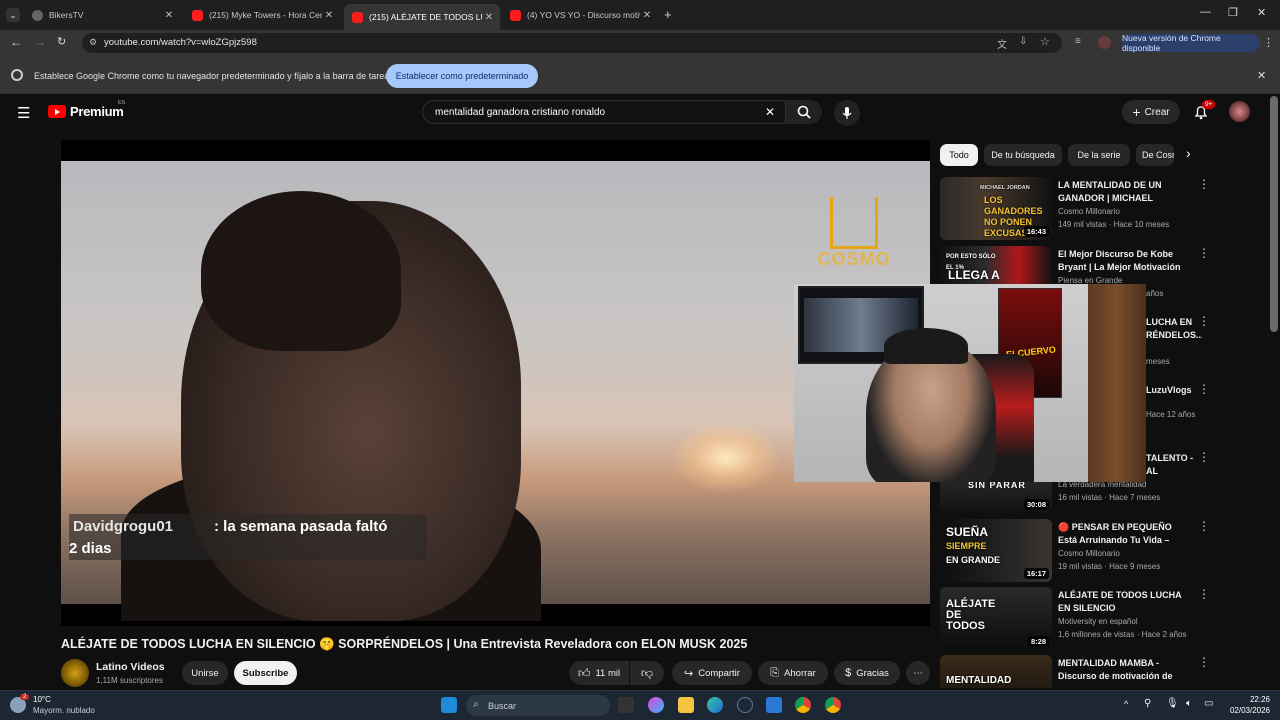  I want to click on person-hair, so click(301, 271).